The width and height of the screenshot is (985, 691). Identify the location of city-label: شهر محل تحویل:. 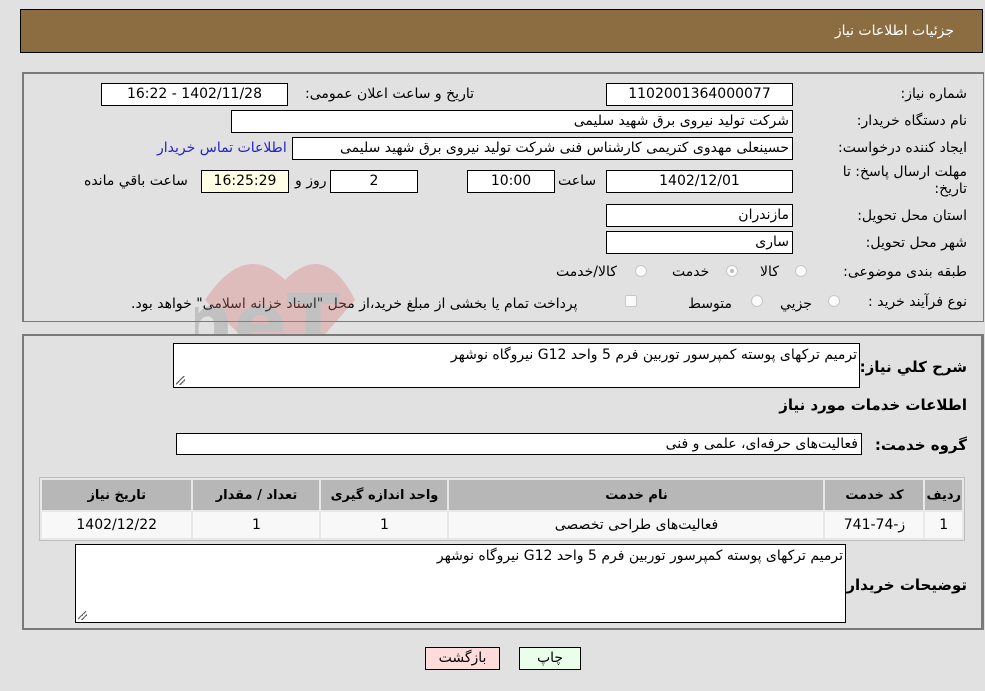
(916, 243).